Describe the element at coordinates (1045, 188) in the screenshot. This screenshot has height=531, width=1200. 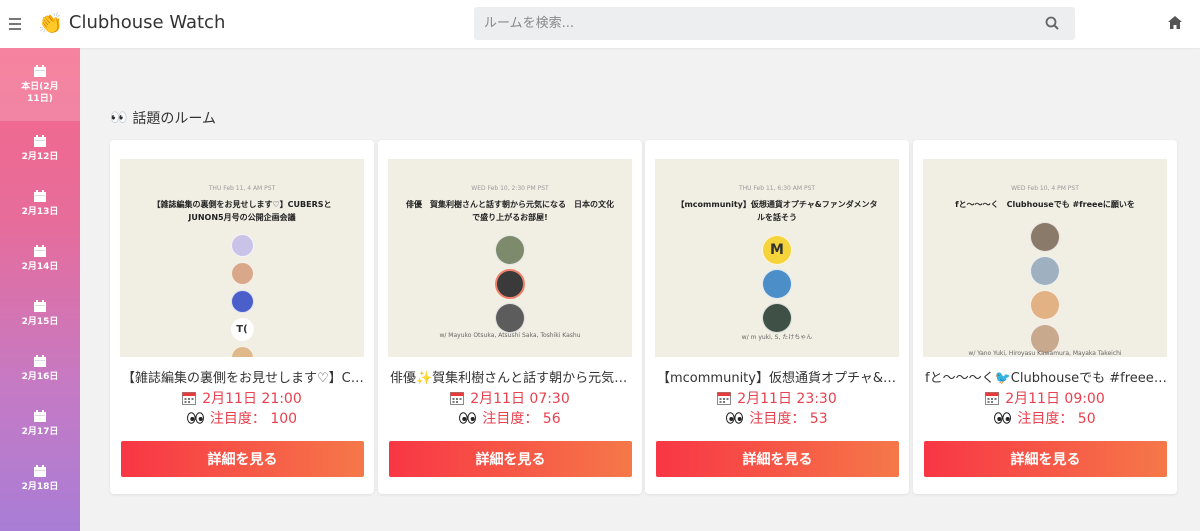
I see `thumbnail-date: WED Feb 10, 4 PM PST` at that location.